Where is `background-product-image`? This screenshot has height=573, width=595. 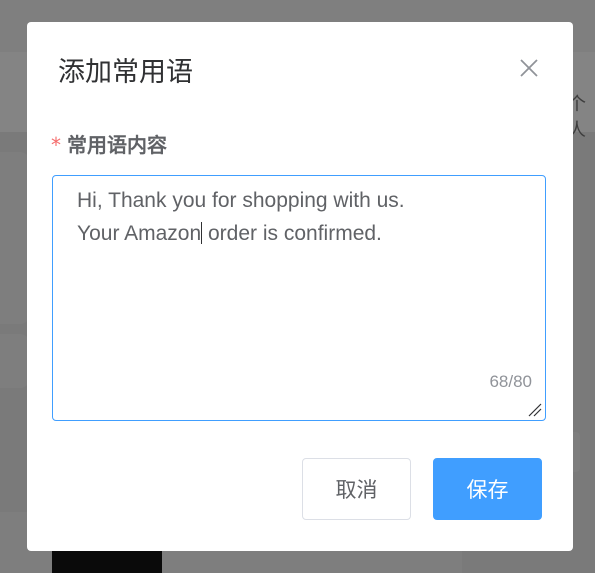 background-product-image is located at coordinates (107, 560).